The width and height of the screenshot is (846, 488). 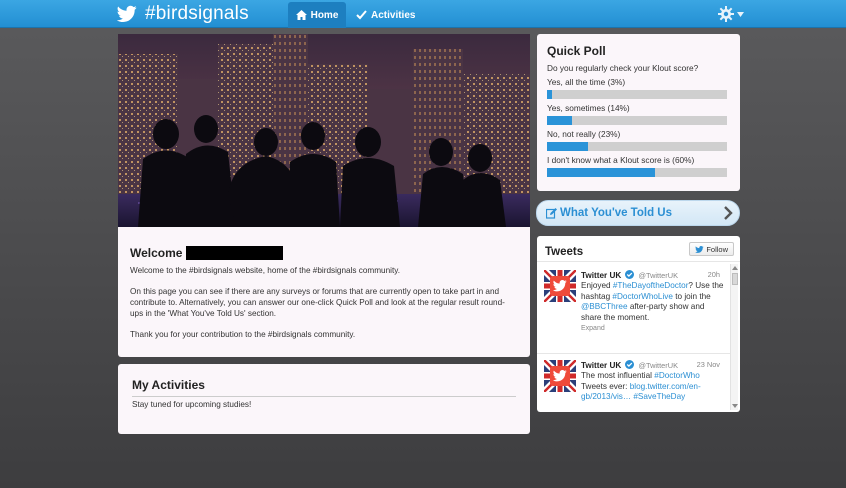 What do you see at coordinates (659, 396) in the screenshot?
I see `tweet-link: #SaveTheDay` at bounding box center [659, 396].